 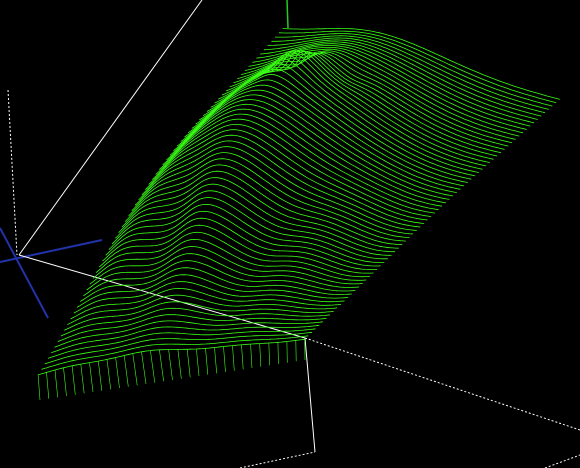 I want to click on box-edge-dashed-back, so click(x=12, y=172).